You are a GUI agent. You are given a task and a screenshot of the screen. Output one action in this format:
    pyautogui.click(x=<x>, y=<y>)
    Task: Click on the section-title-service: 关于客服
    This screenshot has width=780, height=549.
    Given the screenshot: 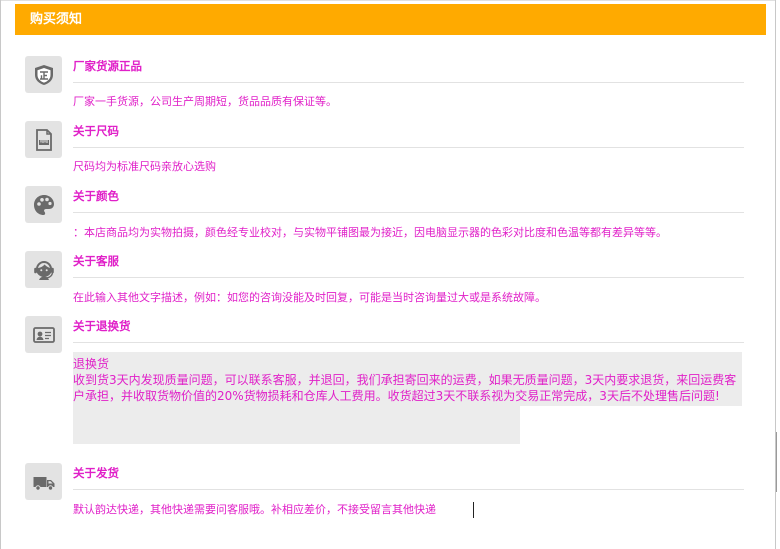 What is the action you would take?
    pyautogui.click(x=96, y=261)
    